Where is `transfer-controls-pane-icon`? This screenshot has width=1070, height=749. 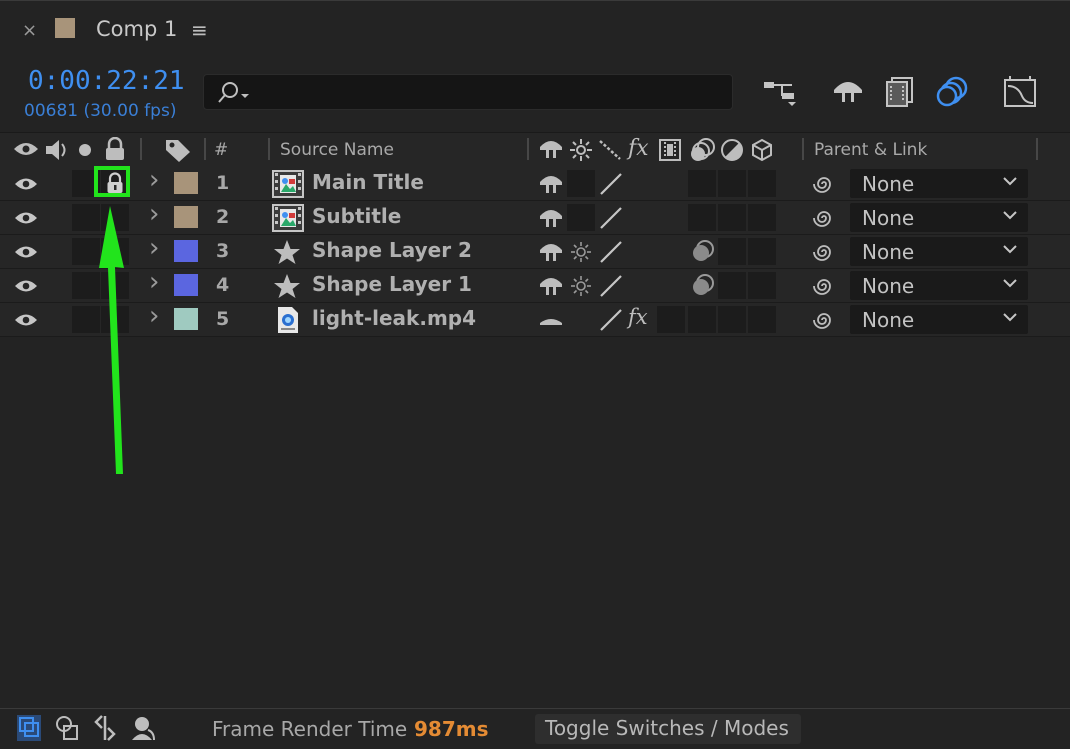
transfer-controls-pane-icon is located at coordinates (67, 728).